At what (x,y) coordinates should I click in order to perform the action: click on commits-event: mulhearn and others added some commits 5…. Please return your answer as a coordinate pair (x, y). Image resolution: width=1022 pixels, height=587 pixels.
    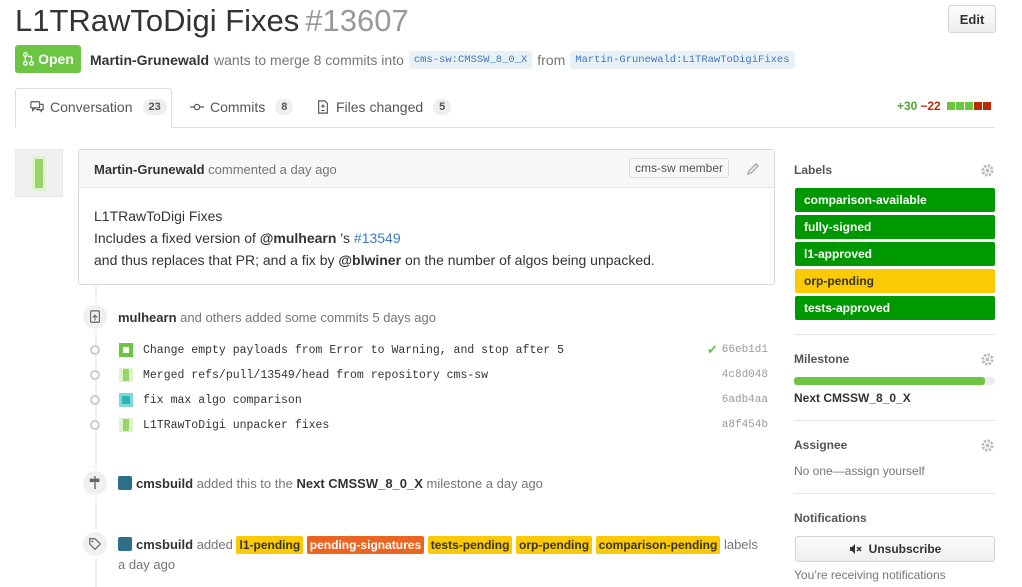
    Looking at the image, I should click on (277, 317).